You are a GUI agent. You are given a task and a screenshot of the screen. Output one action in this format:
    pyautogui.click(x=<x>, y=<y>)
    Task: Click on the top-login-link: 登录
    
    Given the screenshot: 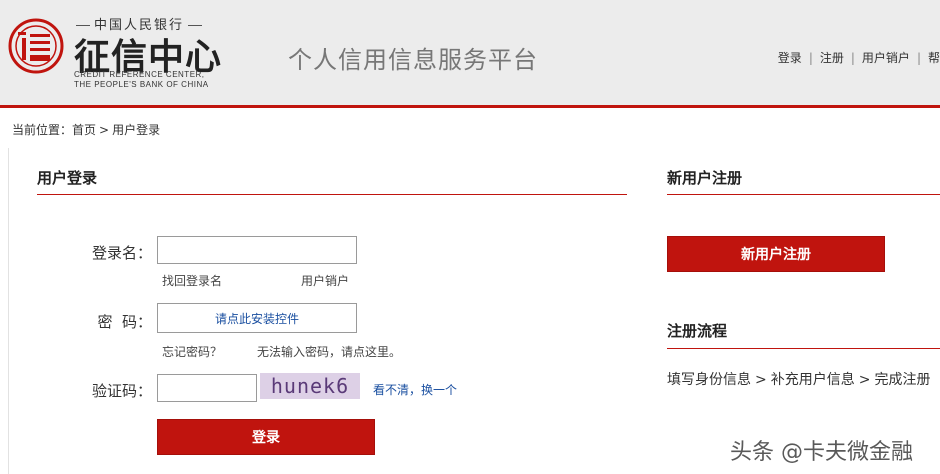 What is the action you would take?
    pyautogui.click(x=790, y=58)
    